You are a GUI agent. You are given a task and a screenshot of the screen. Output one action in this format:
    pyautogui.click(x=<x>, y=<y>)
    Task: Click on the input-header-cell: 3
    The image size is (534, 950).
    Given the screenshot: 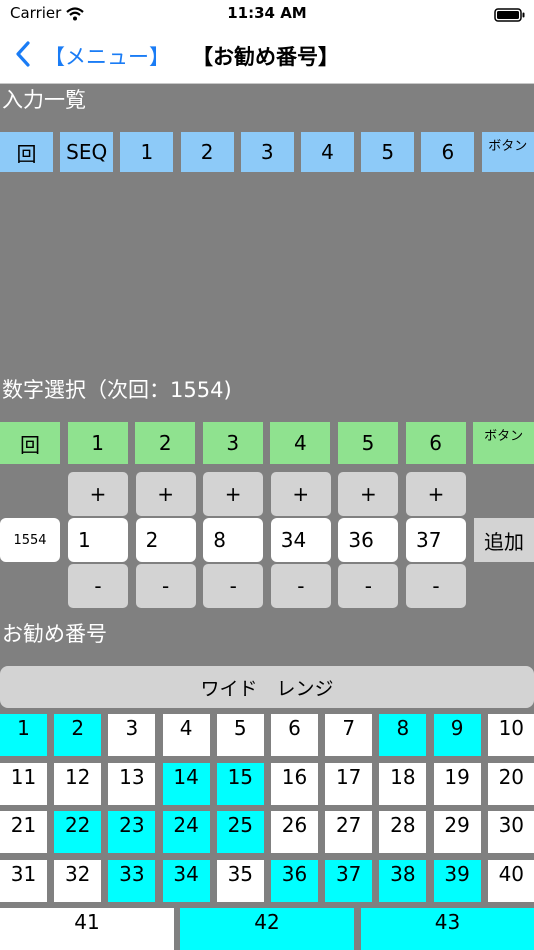 What is the action you would take?
    pyautogui.click(x=267, y=152)
    